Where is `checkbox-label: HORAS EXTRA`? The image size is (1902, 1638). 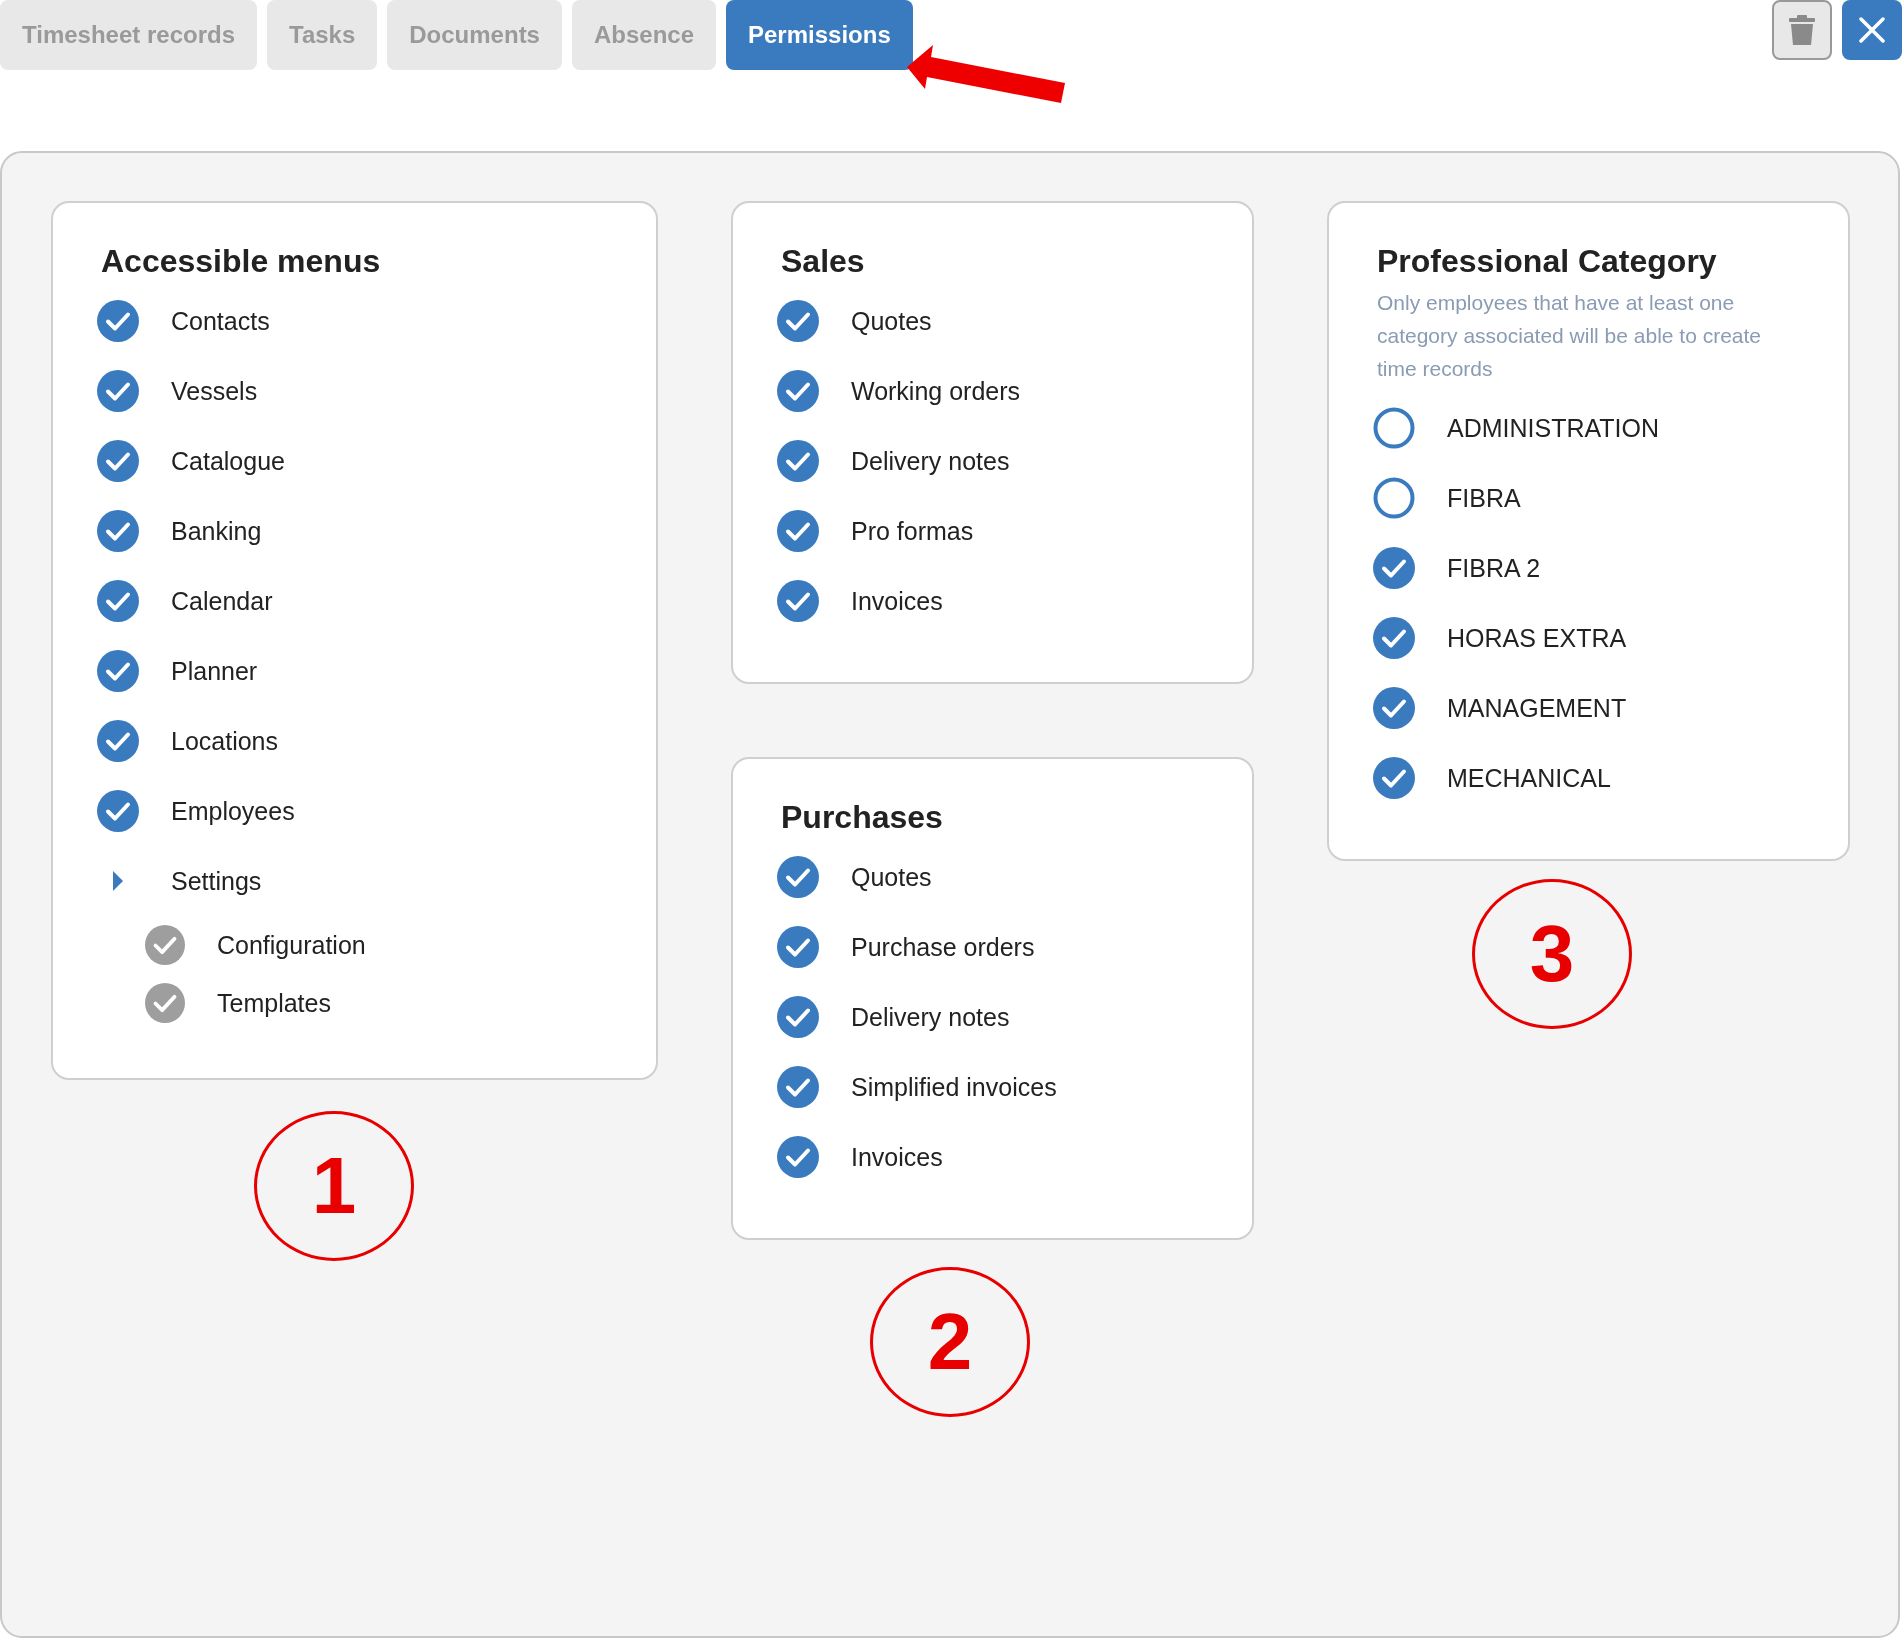
checkbox-label: HORAS EXTRA is located at coordinates (1537, 638).